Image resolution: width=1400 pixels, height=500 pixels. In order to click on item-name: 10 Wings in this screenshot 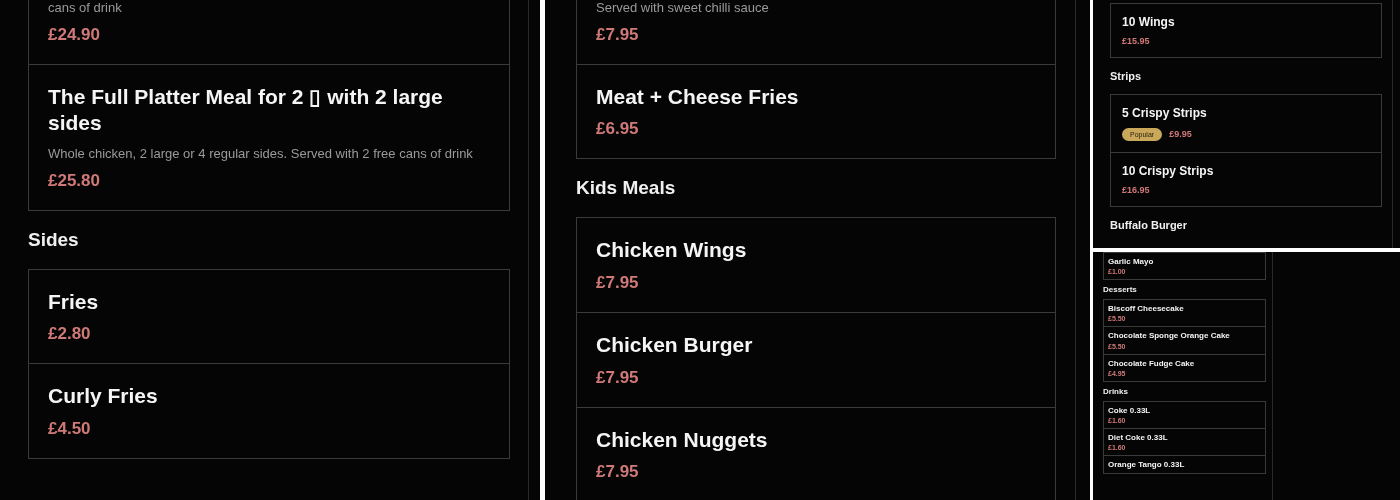, I will do `click(1149, 22)`.